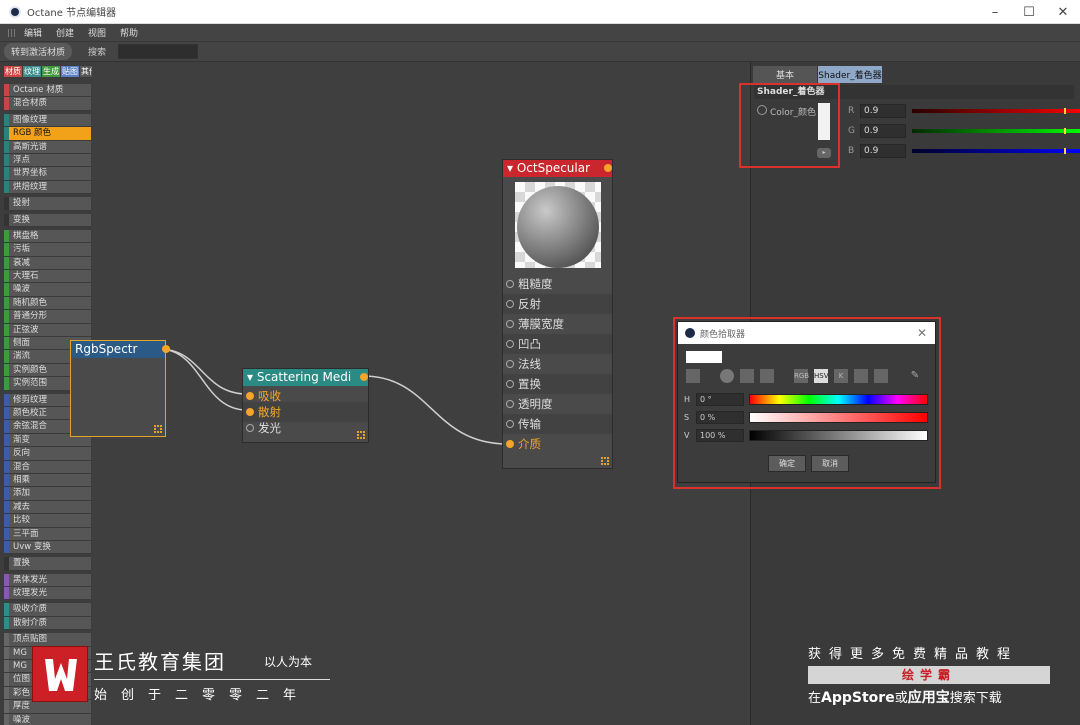  I want to click on port-label: 粗糙度, so click(535, 284).